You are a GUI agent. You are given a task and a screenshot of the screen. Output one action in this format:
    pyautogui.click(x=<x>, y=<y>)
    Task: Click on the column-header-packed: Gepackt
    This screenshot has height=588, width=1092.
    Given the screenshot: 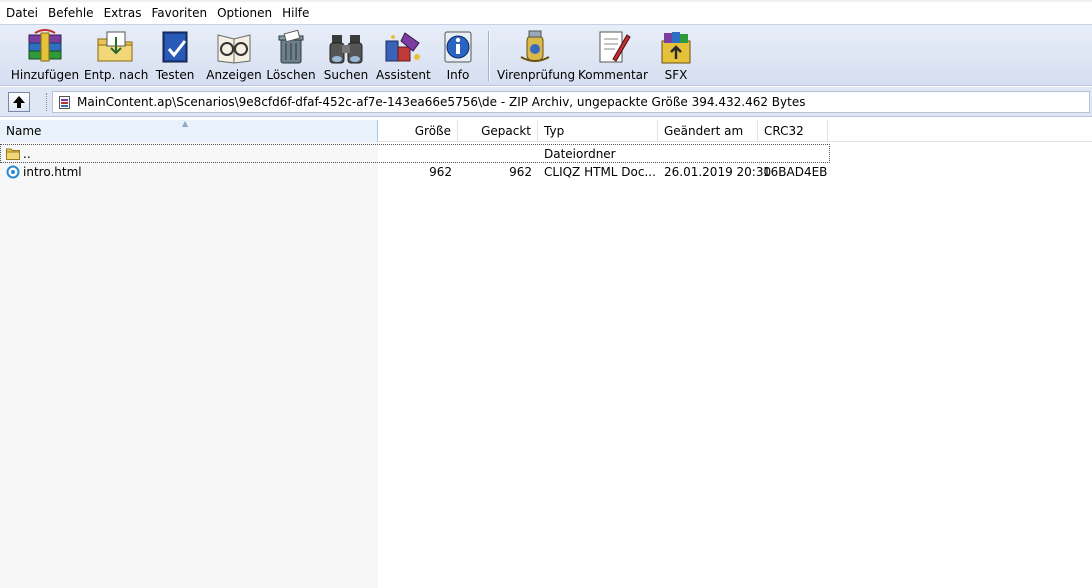 What is the action you would take?
    pyautogui.click(x=498, y=131)
    